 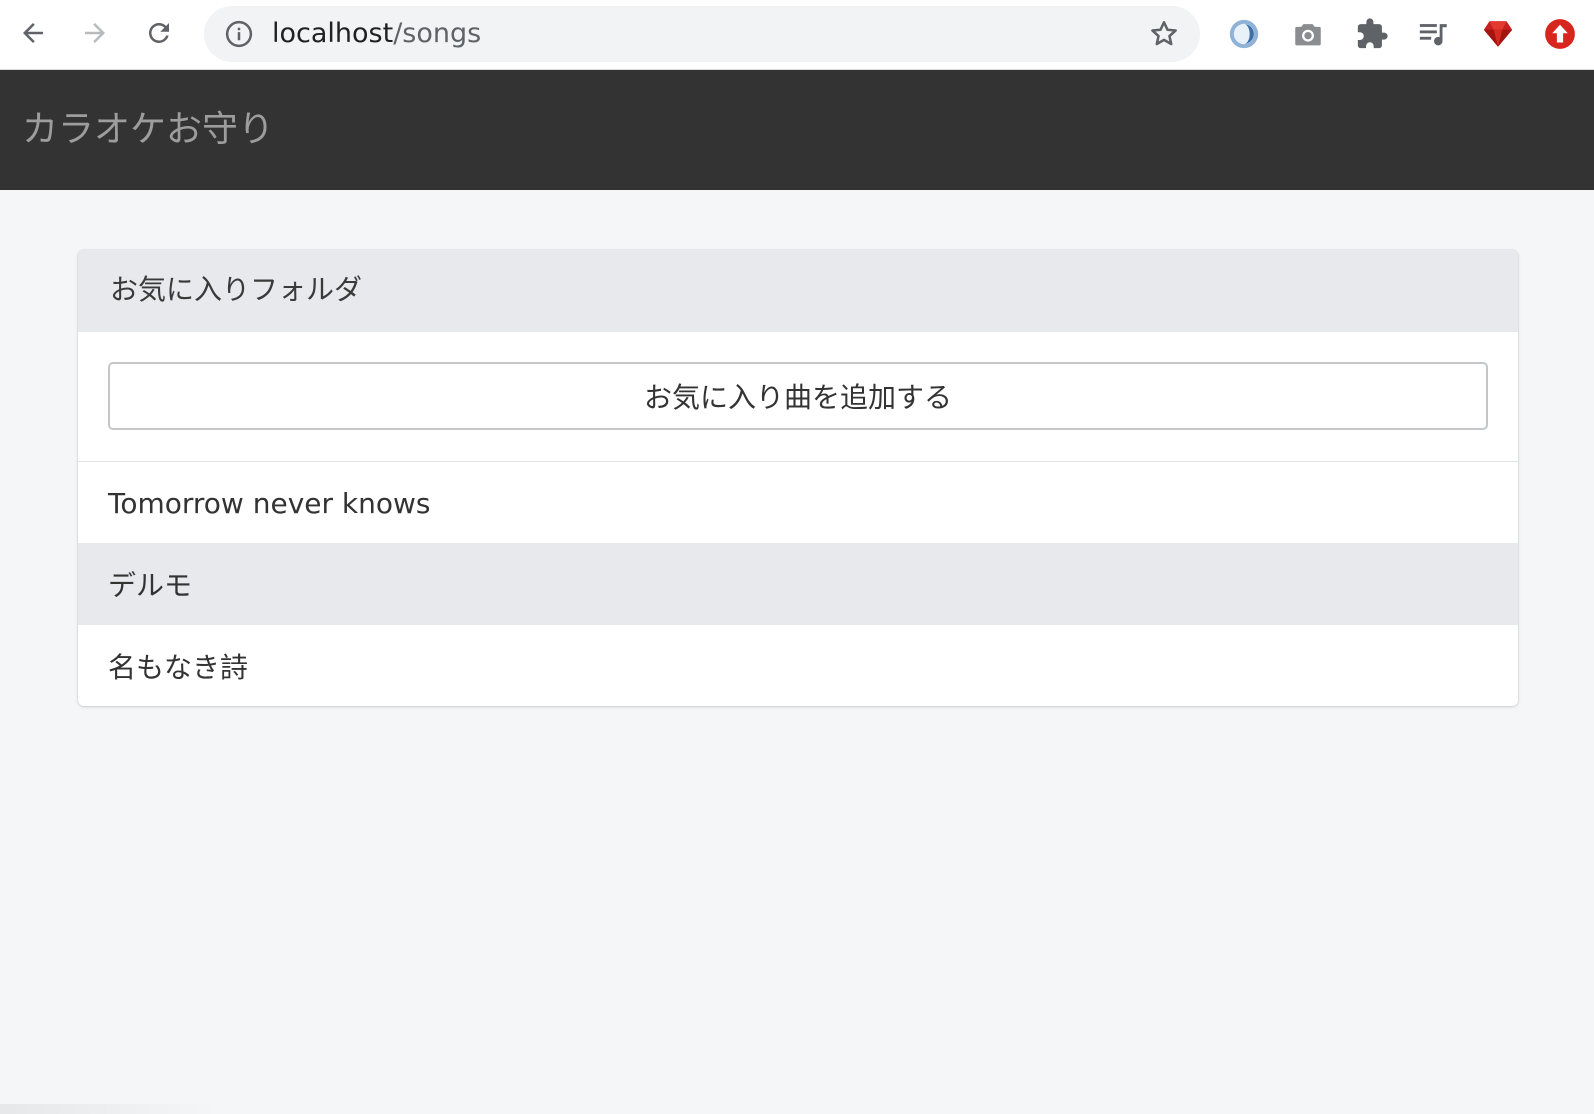 I want to click on url-host: localhost, so click(x=333, y=33).